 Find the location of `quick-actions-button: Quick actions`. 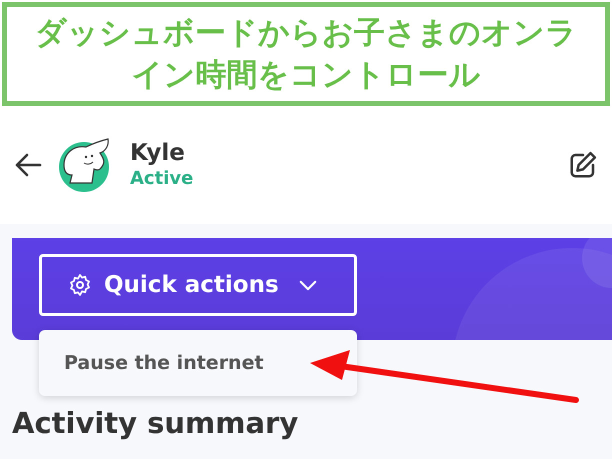

quick-actions-button: Quick actions is located at coordinates (198, 285).